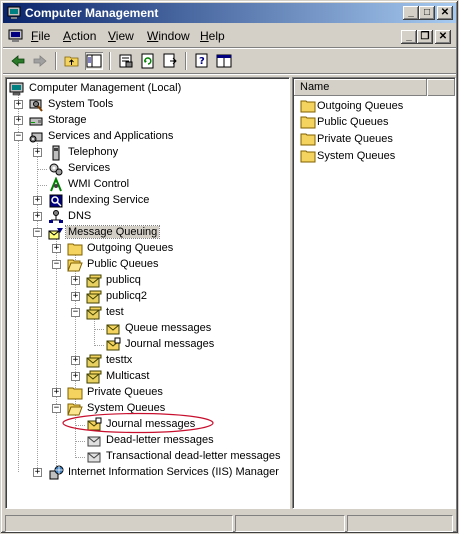 Image resolution: width=459 pixels, height=534 pixels. Describe the element at coordinates (16, 36) in the screenshot. I see `console-window-icon` at that location.